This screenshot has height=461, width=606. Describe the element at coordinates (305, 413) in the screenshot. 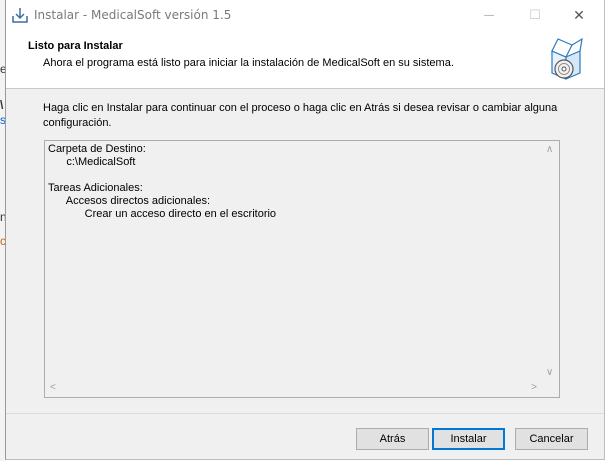

I see `footer-divider` at that location.